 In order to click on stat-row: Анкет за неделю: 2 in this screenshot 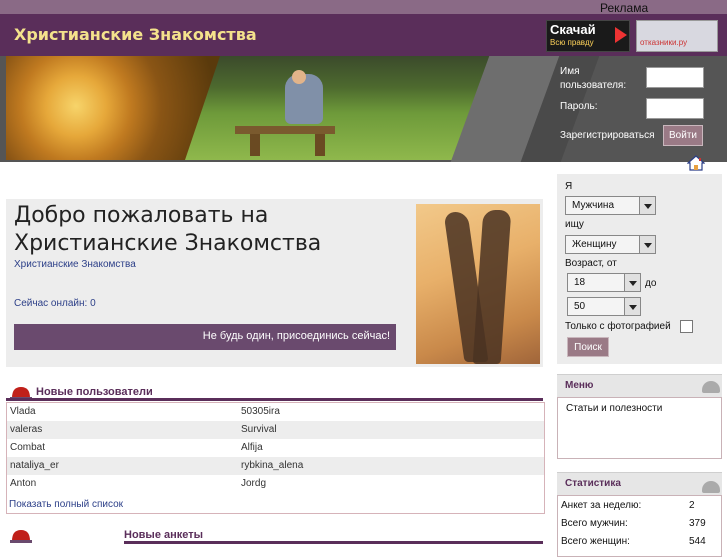, I will do `click(636, 505)`.